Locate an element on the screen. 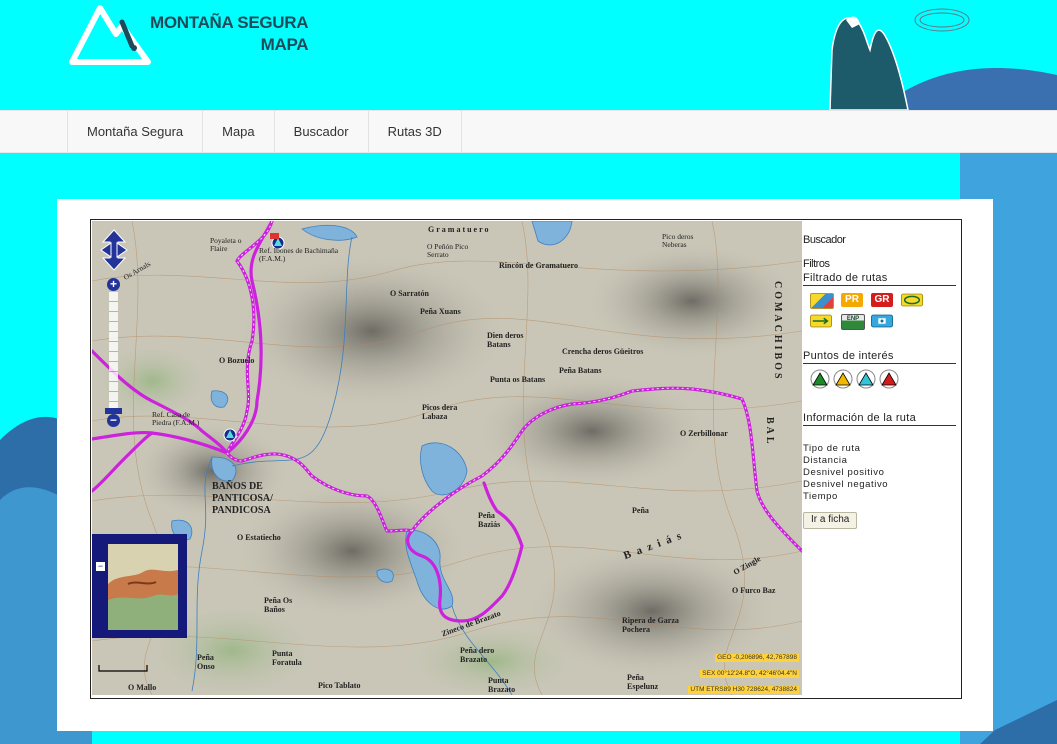 The width and height of the screenshot is (1057, 744). map-label-dien-batans: Dien deros Batans is located at coordinates (505, 340).